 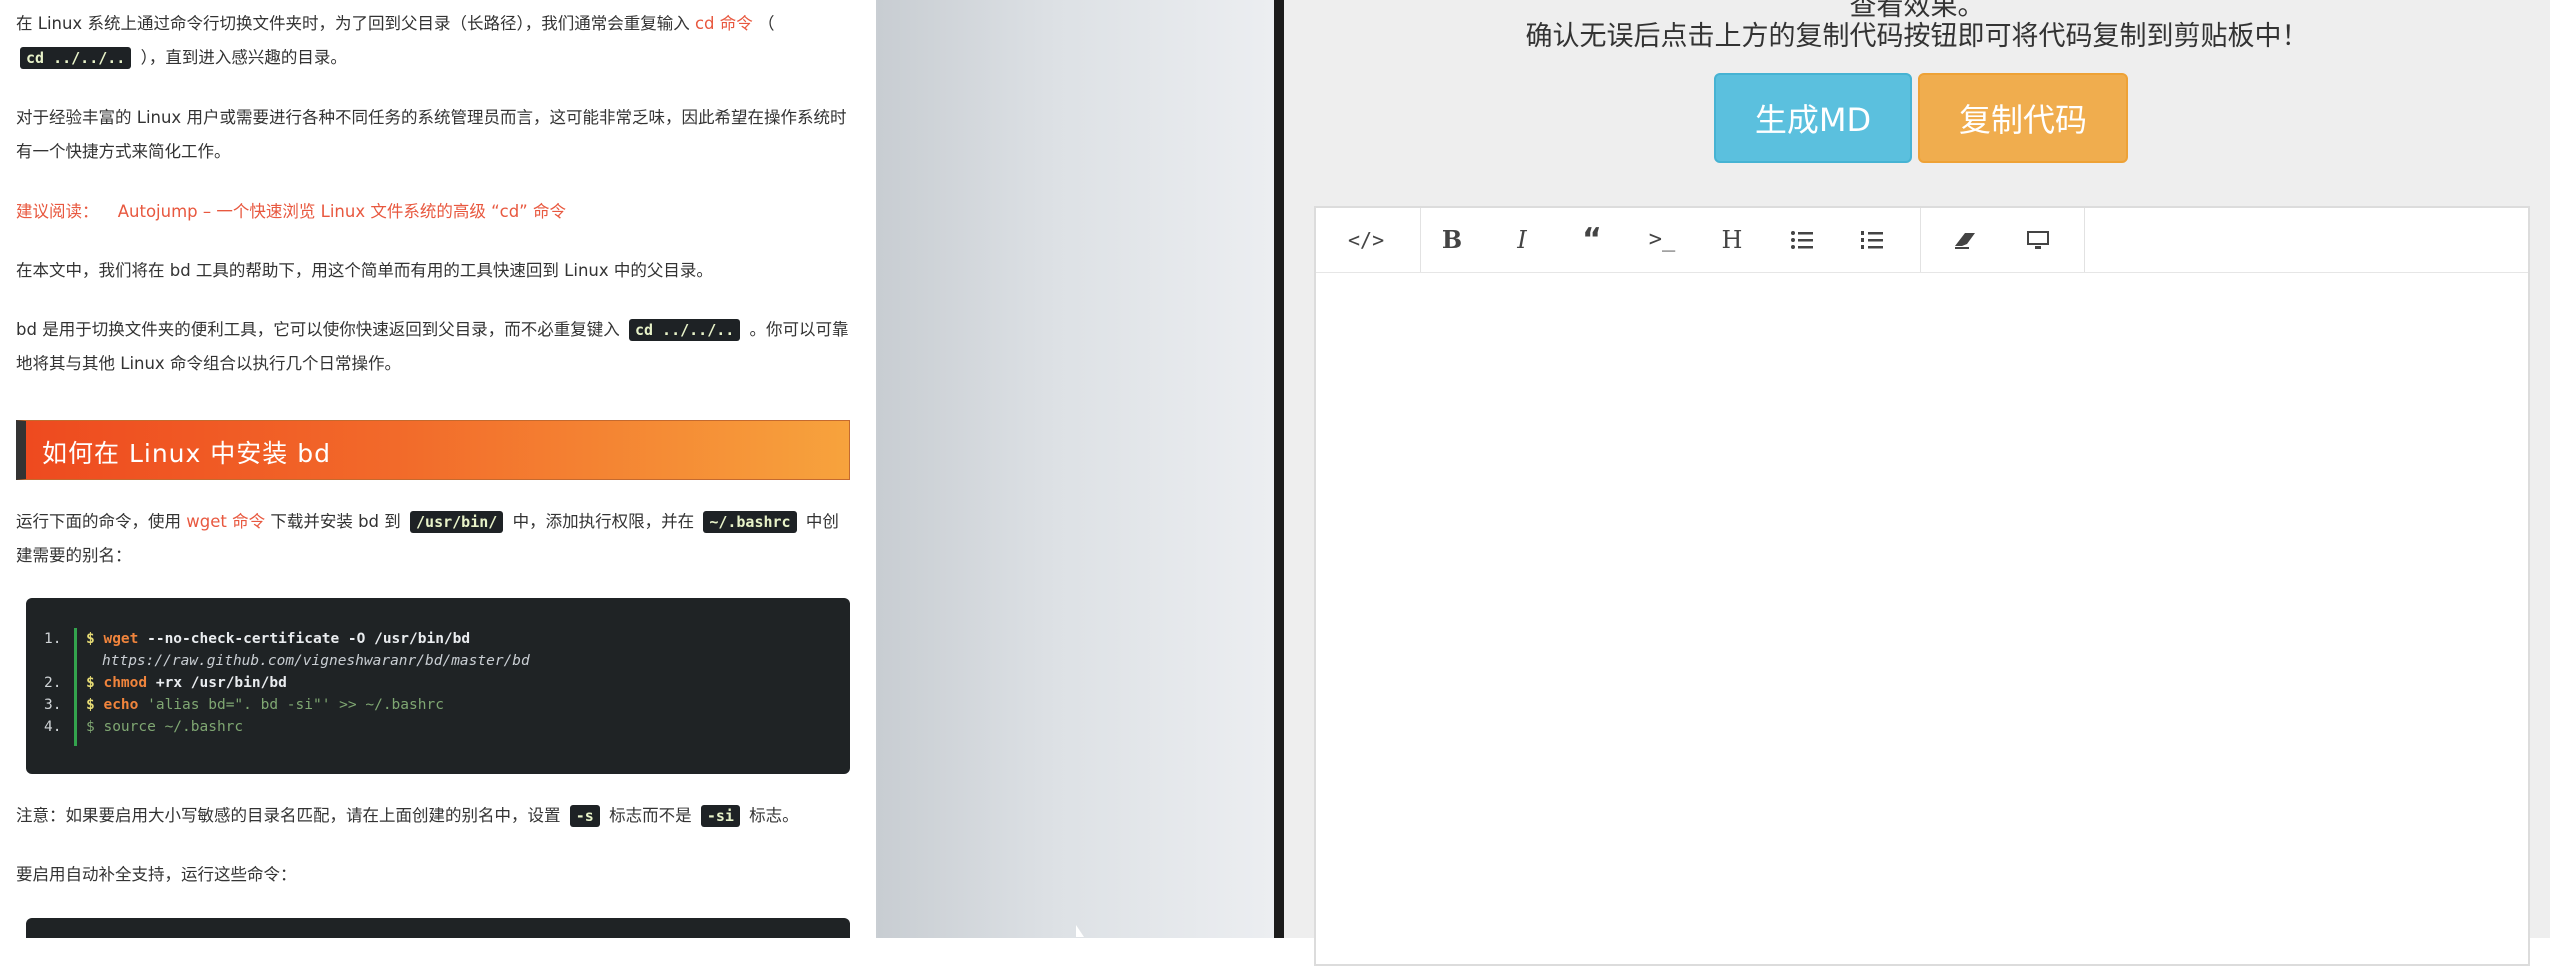 What do you see at coordinates (1917, 36) in the screenshot?
I see `instruction-heading: 确认无误后点击上方的复制代码按钮即可将代码复制到剪贴板中！` at bounding box center [1917, 36].